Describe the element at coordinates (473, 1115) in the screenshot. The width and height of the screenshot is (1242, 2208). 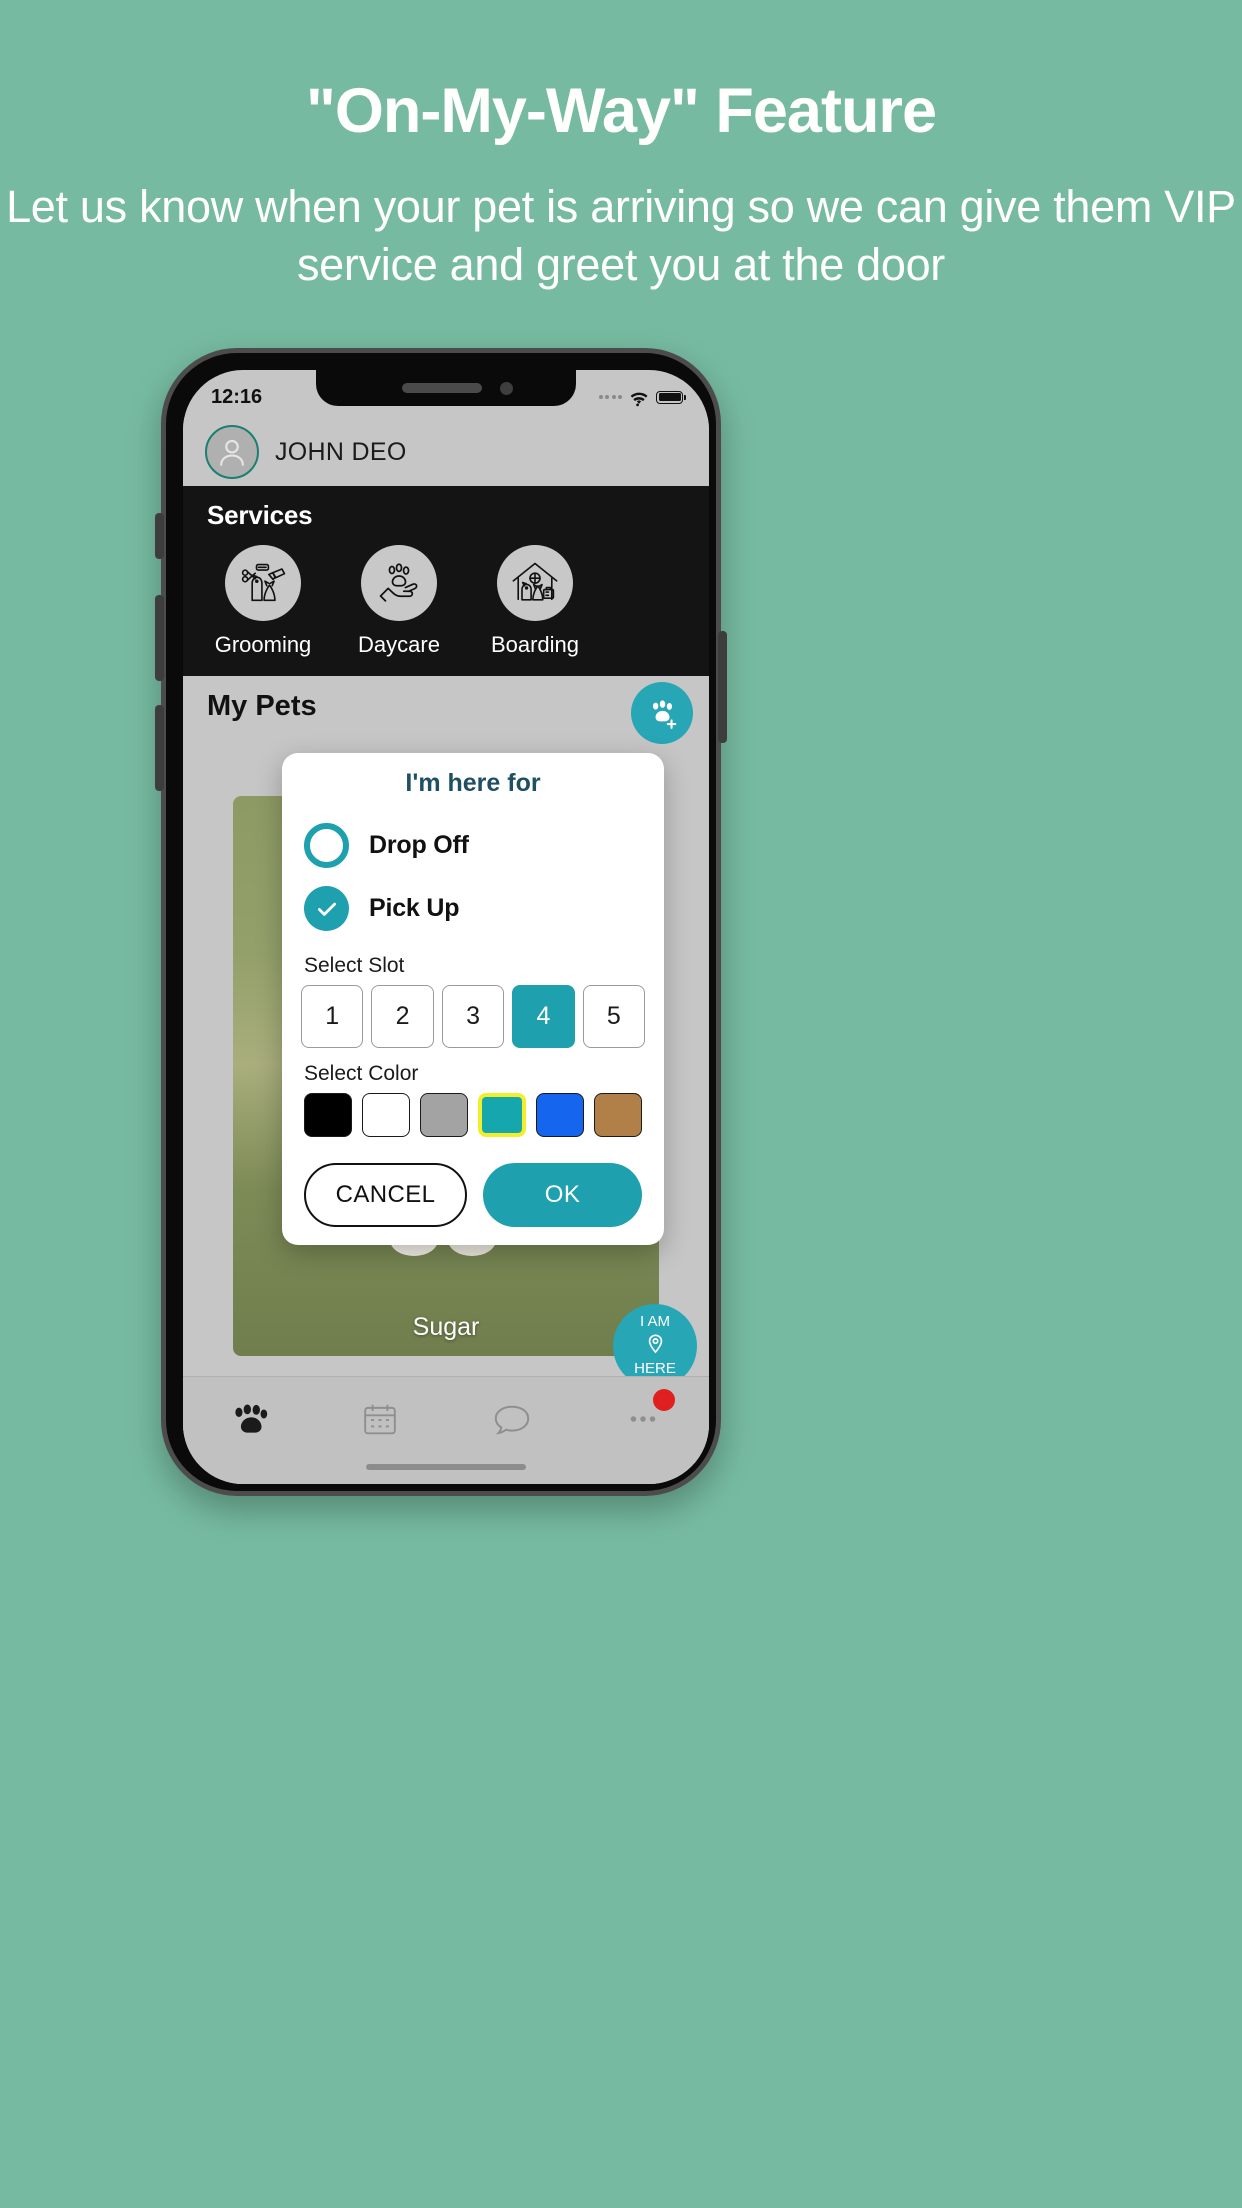
I see `color-selector` at that location.